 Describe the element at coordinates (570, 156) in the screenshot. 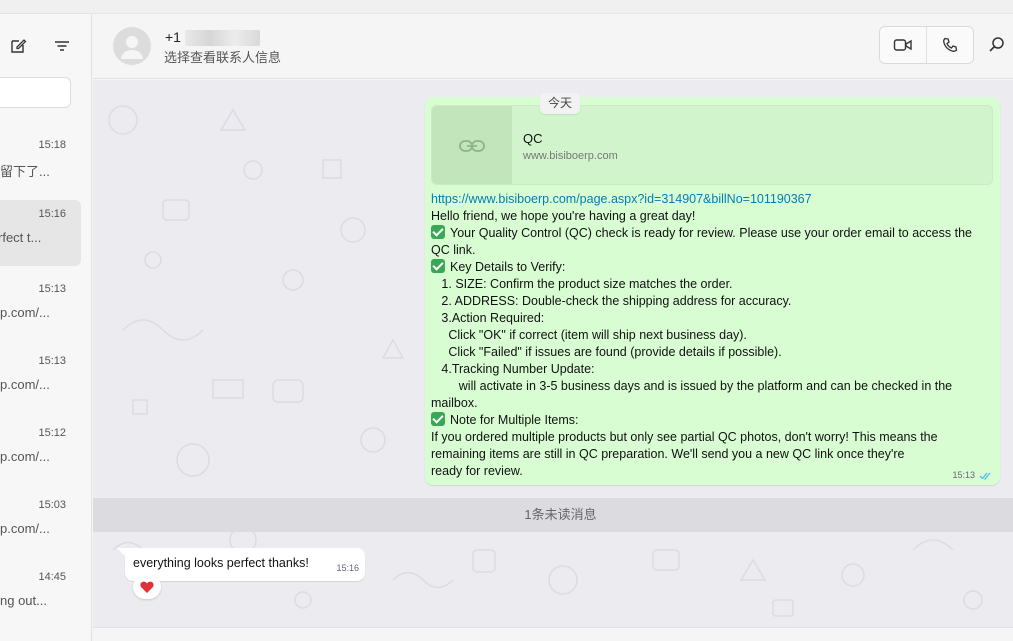

I see `link-preview-domain: www.bisiboerp.com` at that location.